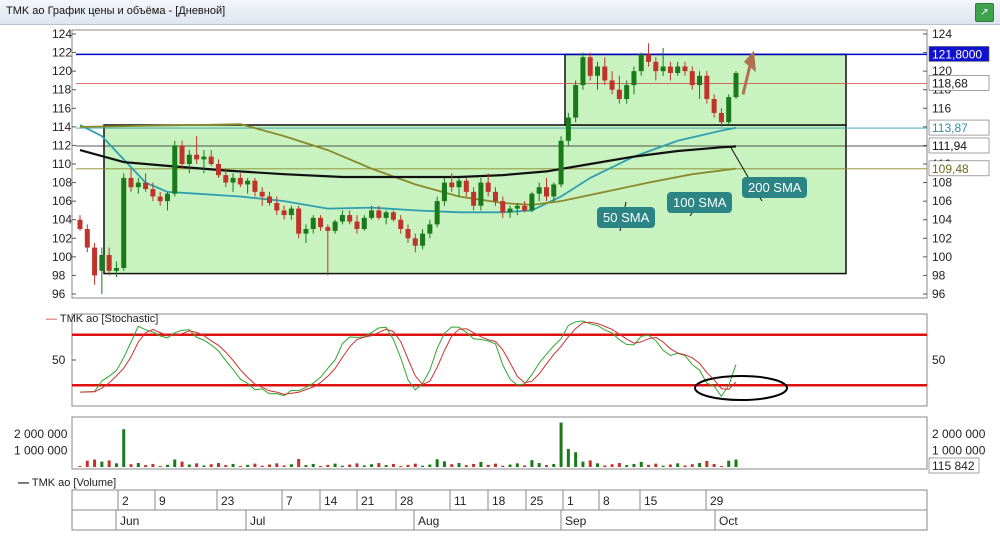 Image resolution: width=1000 pixels, height=546 pixels. I want to click on price-tick-label-right: 116, so click(941, 108).